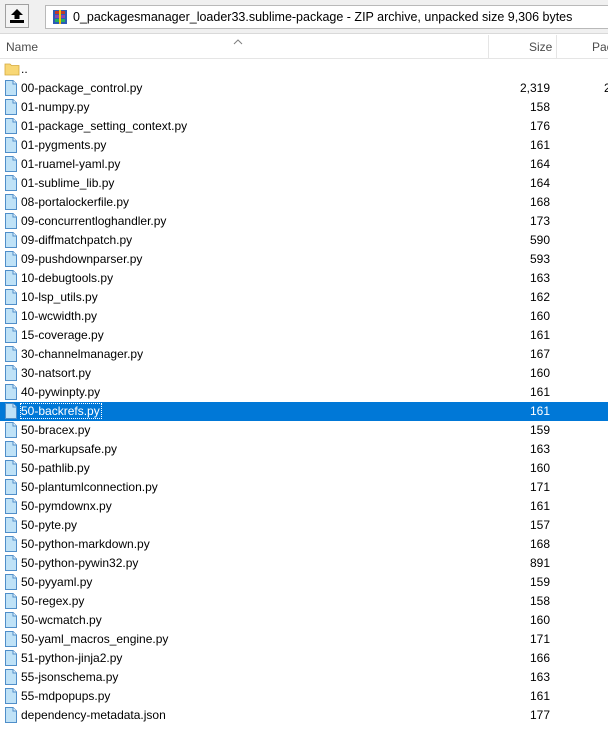  I want to click on file-size: 162, so click(539, 297).